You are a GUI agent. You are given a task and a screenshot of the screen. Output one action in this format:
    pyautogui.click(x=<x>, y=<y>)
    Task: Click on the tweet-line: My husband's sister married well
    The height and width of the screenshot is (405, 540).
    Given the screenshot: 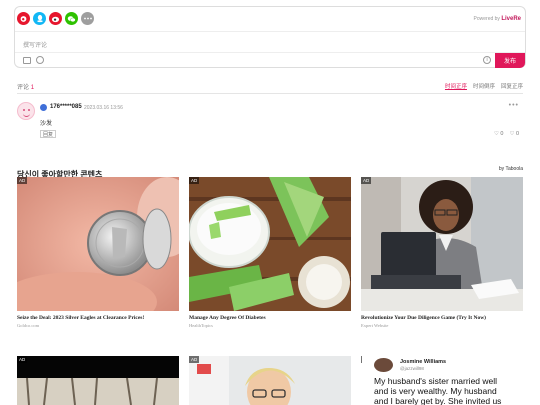 What is the action you would take?
    pyautogui.click(x=436, y=381)
    